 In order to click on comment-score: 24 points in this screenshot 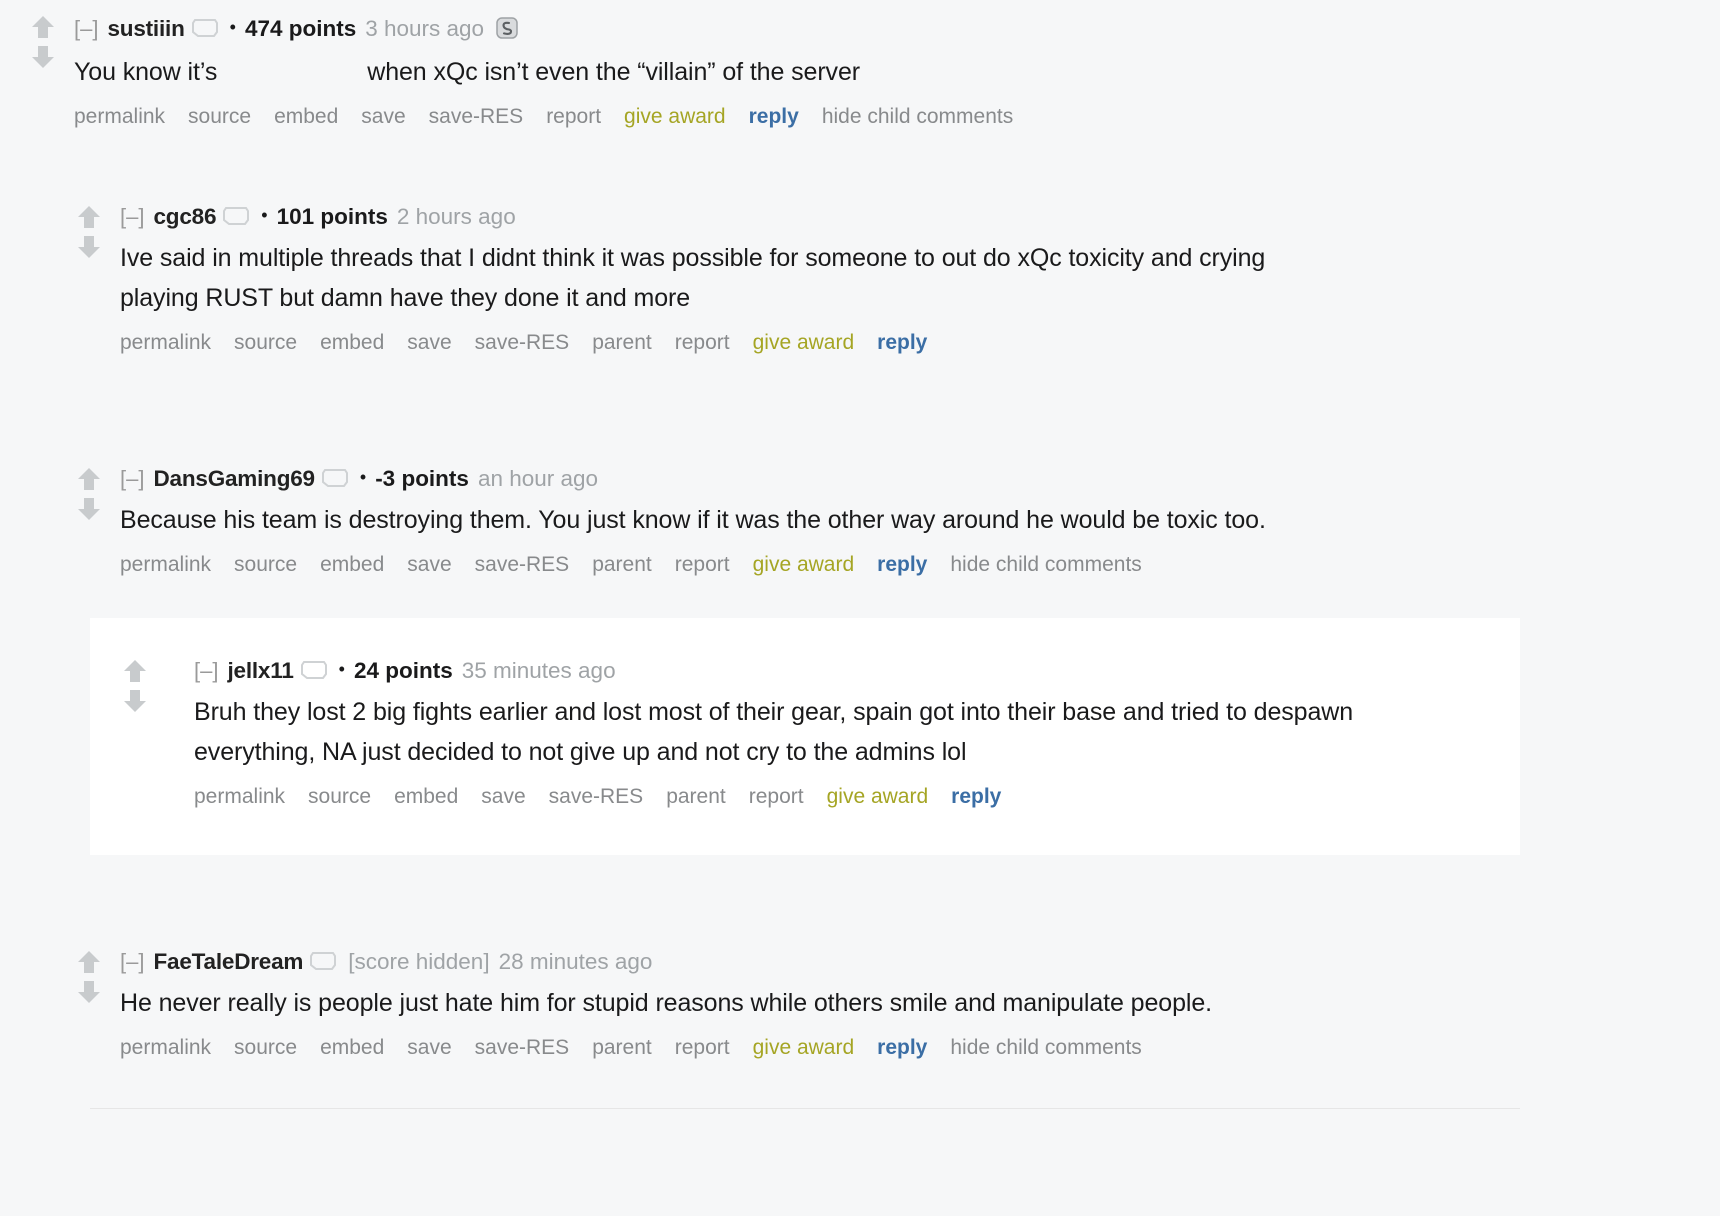, I will do `click(403, 670)`.